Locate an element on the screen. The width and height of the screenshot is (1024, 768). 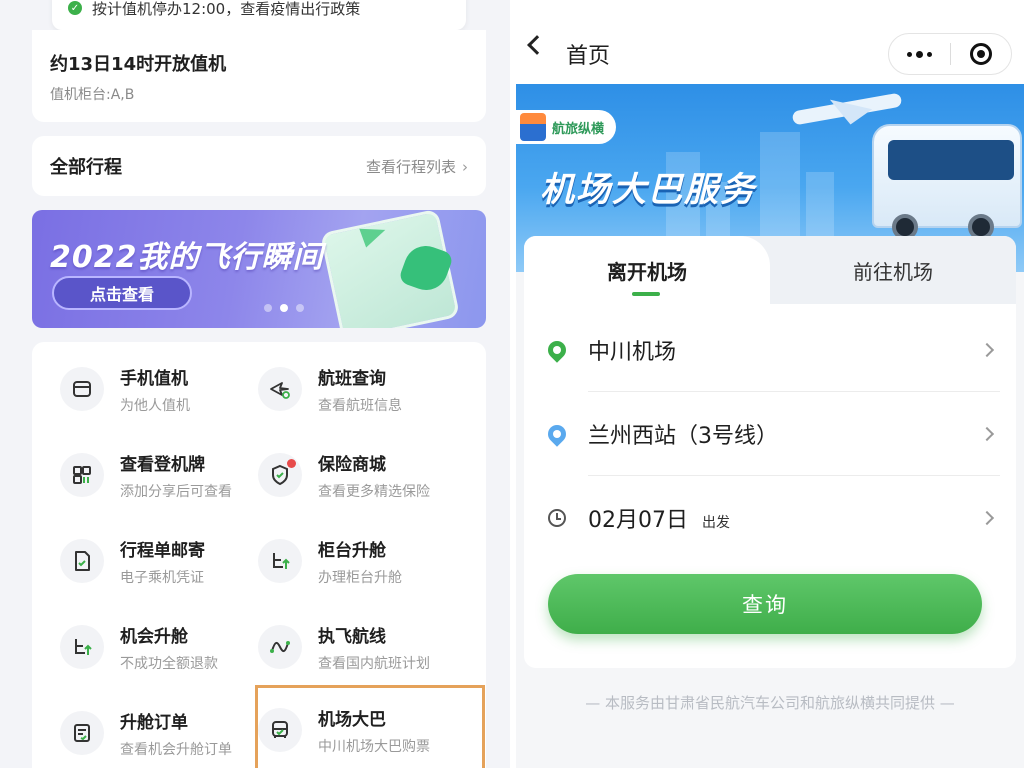
checkin-title: 约13日14时开放值机 is located at coordinates (138, 64).